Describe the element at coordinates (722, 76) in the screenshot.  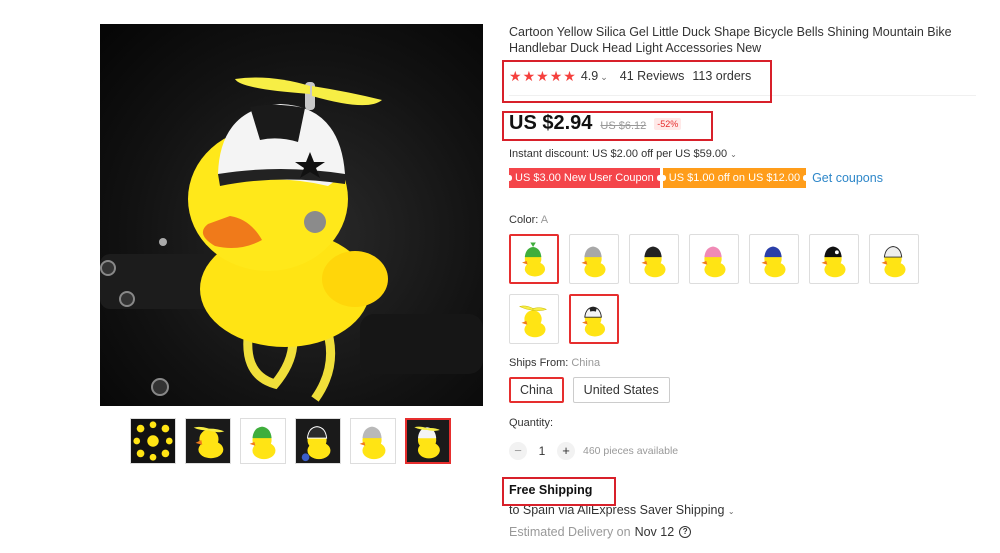
I see `orders-count: 113 orders` at that location.